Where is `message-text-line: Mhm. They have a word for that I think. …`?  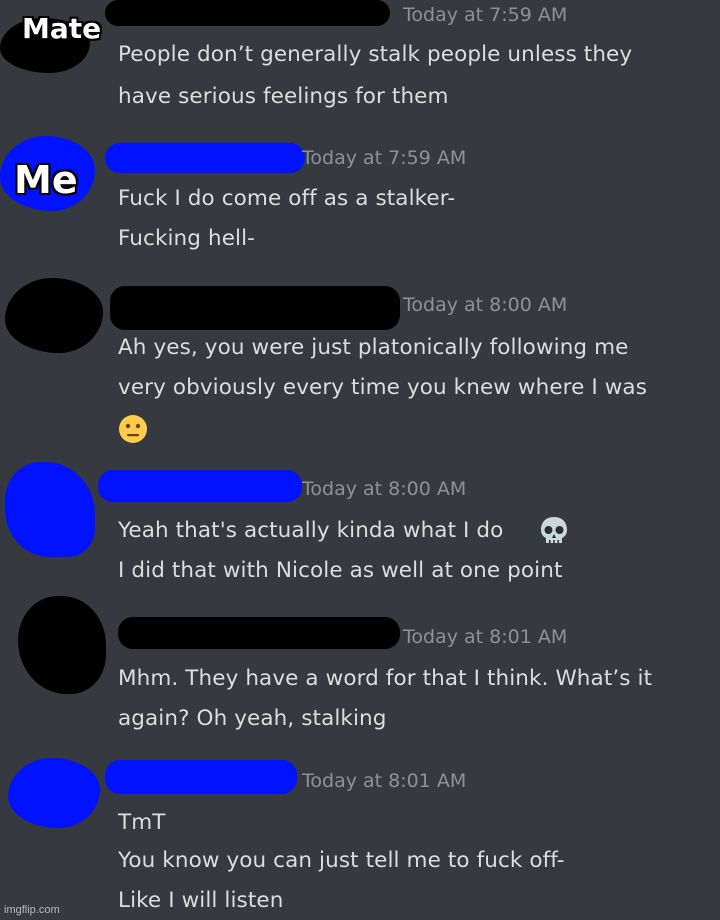 message-text-line: Mhm. They have a word for that I think. … is located at coordinates (385, 678).